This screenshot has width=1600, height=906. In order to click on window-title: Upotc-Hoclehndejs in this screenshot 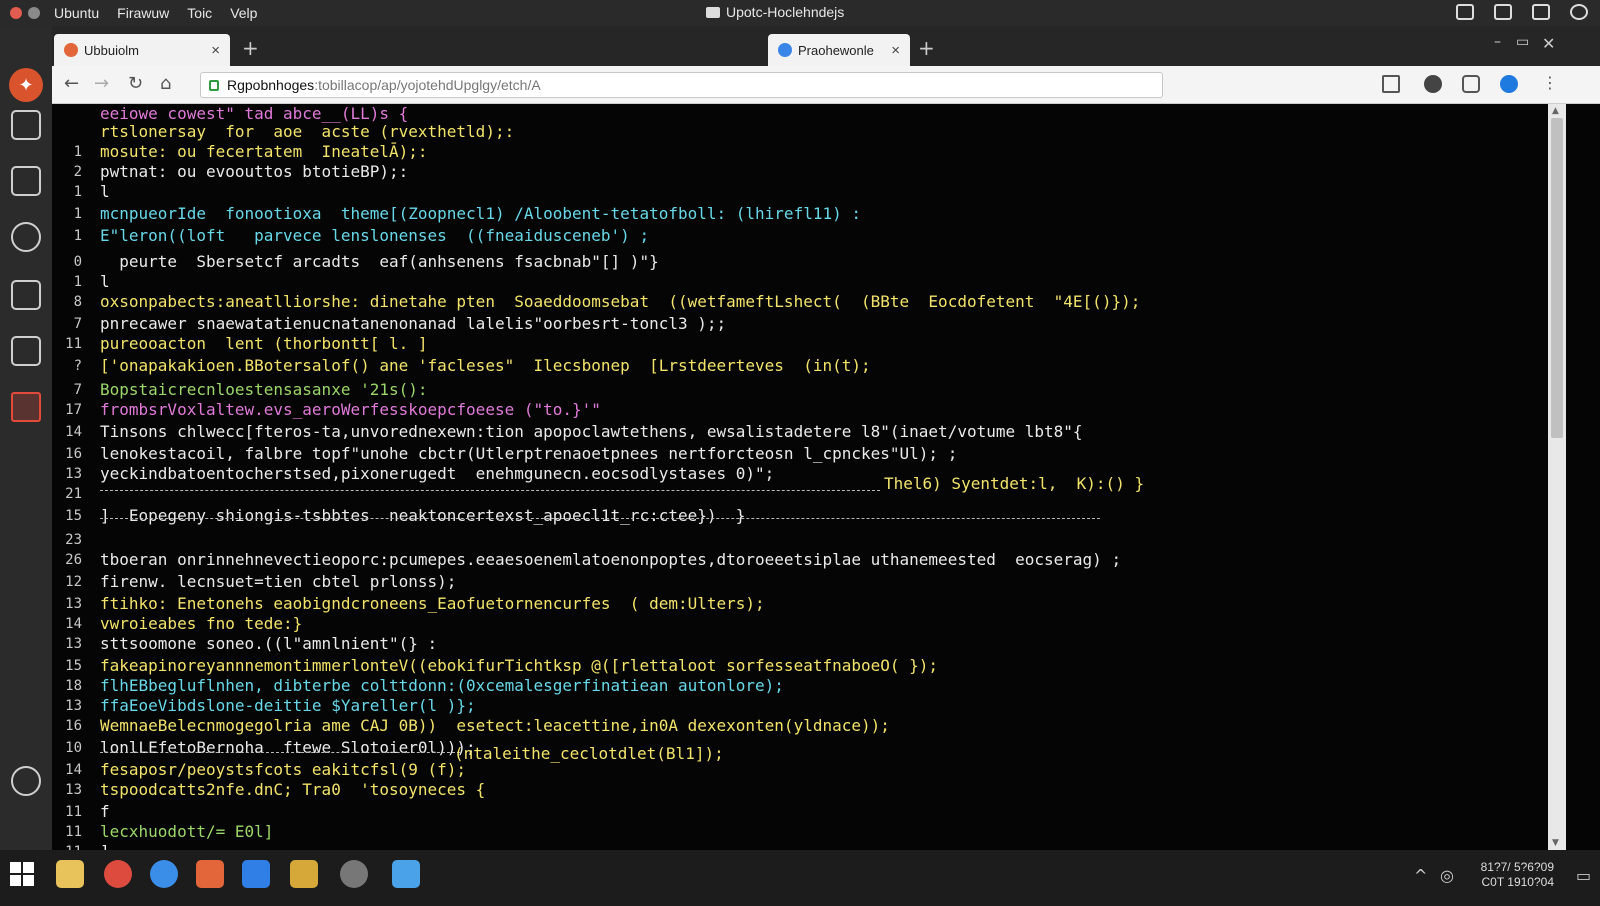, I will do `click(775, 12)`.